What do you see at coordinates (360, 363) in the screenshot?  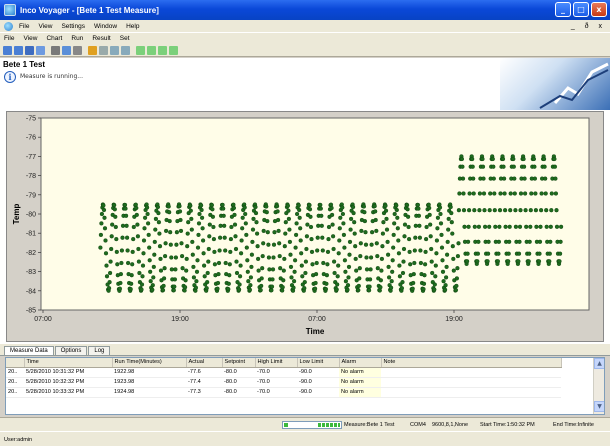 I see `column-header: Alarm` at bounding box center [360, 363].